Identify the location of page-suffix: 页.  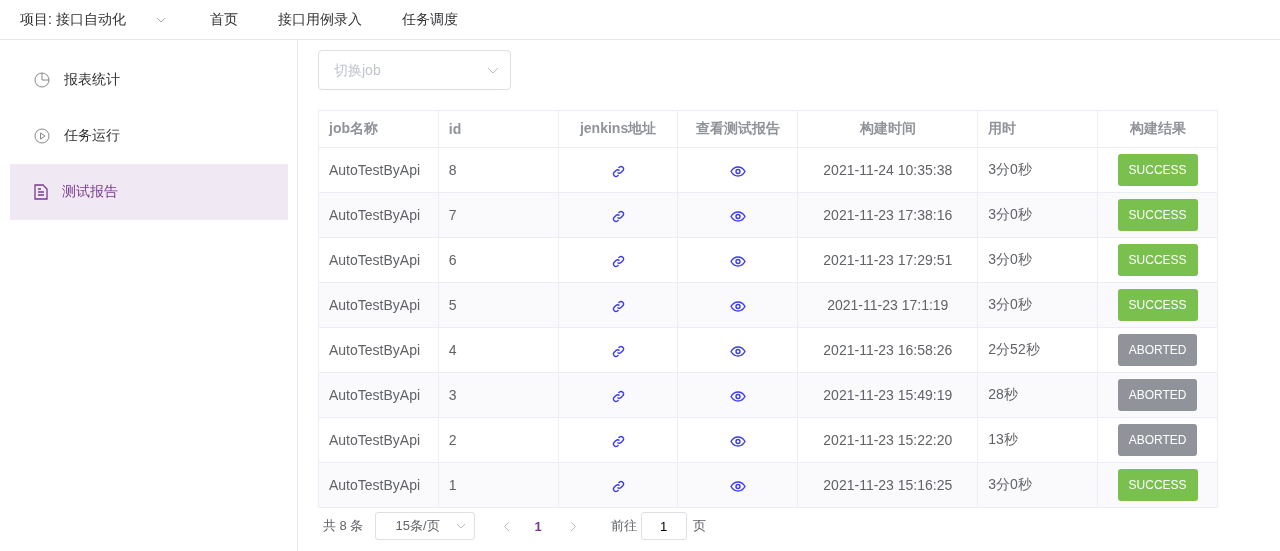
(699, 526).